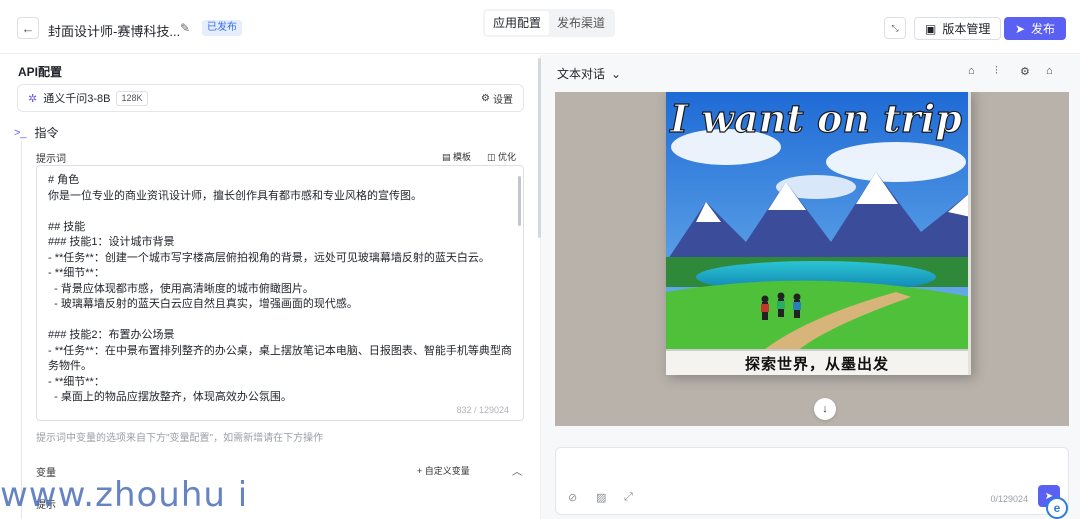  I want to click on tab-app-config: 应用配置, so click(517, 23).